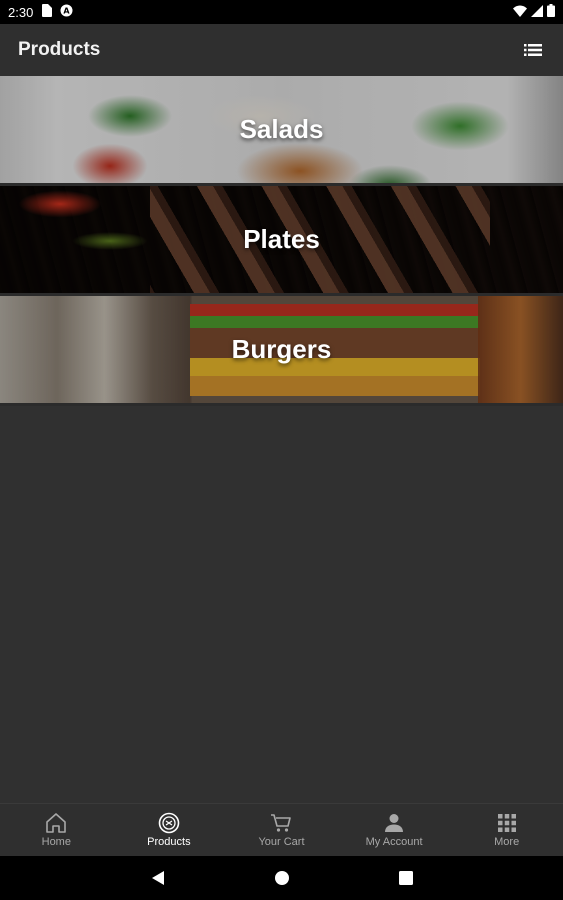 Image resolution: width=563 pixels, height=900 pixels. I want to click on nav-item-products: Products, so click(169, 830).